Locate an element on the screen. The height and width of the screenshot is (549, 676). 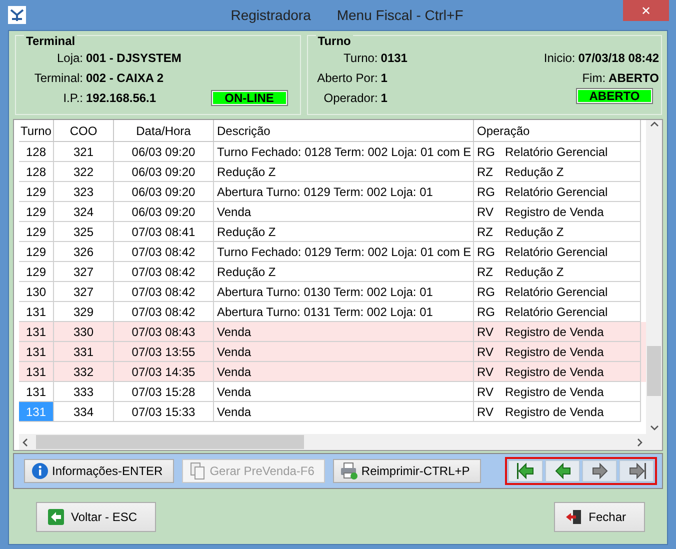
documents-icon is located at coordinates (197, 471).